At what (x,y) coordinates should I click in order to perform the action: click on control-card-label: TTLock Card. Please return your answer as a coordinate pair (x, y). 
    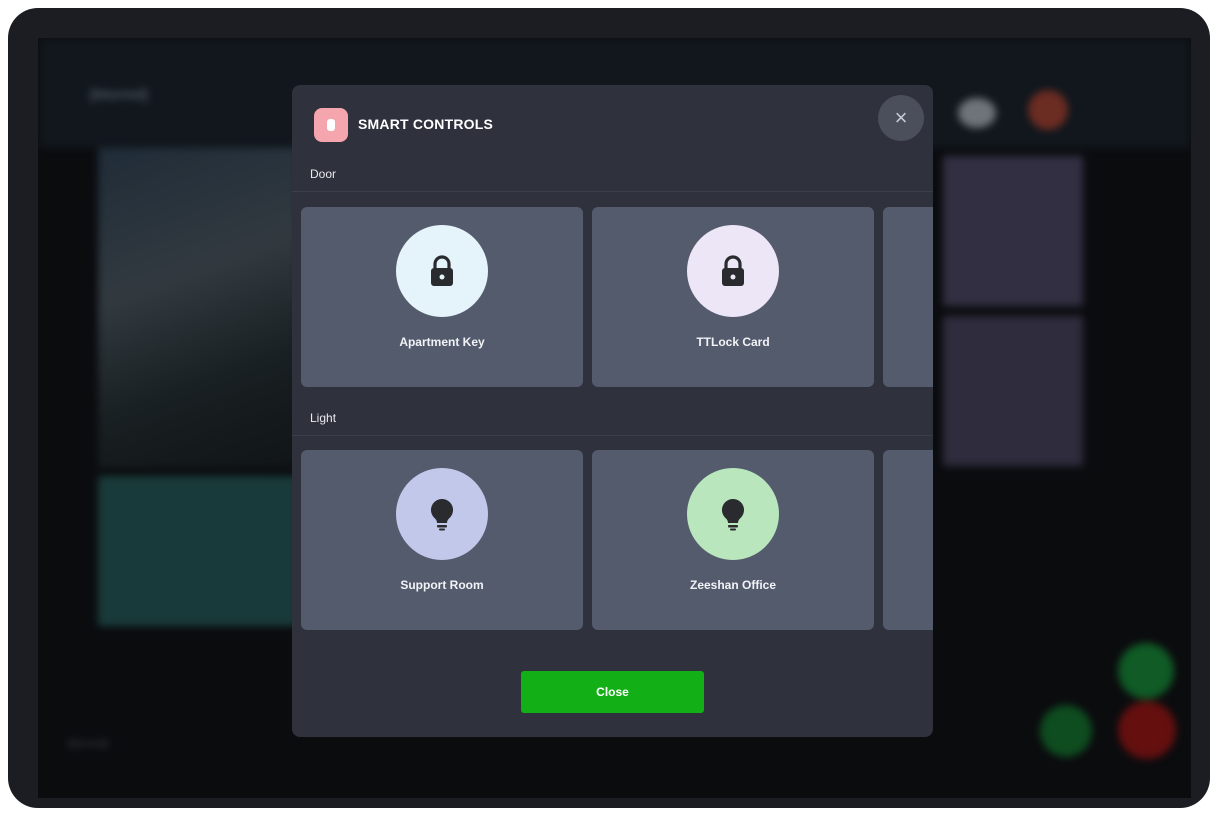
    Looking at the image, I should click on (733, 342).